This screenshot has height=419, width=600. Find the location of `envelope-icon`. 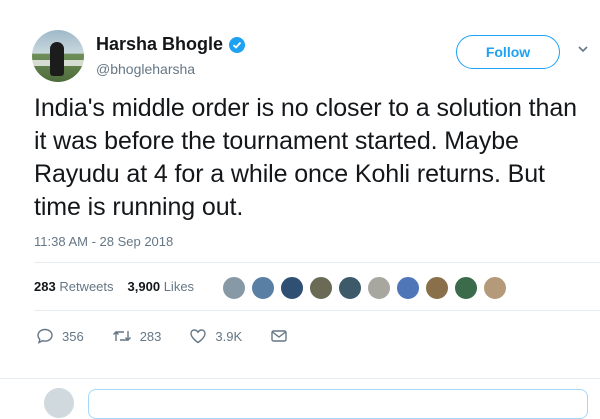

envelope-icon is located at coordinates (279, 336).